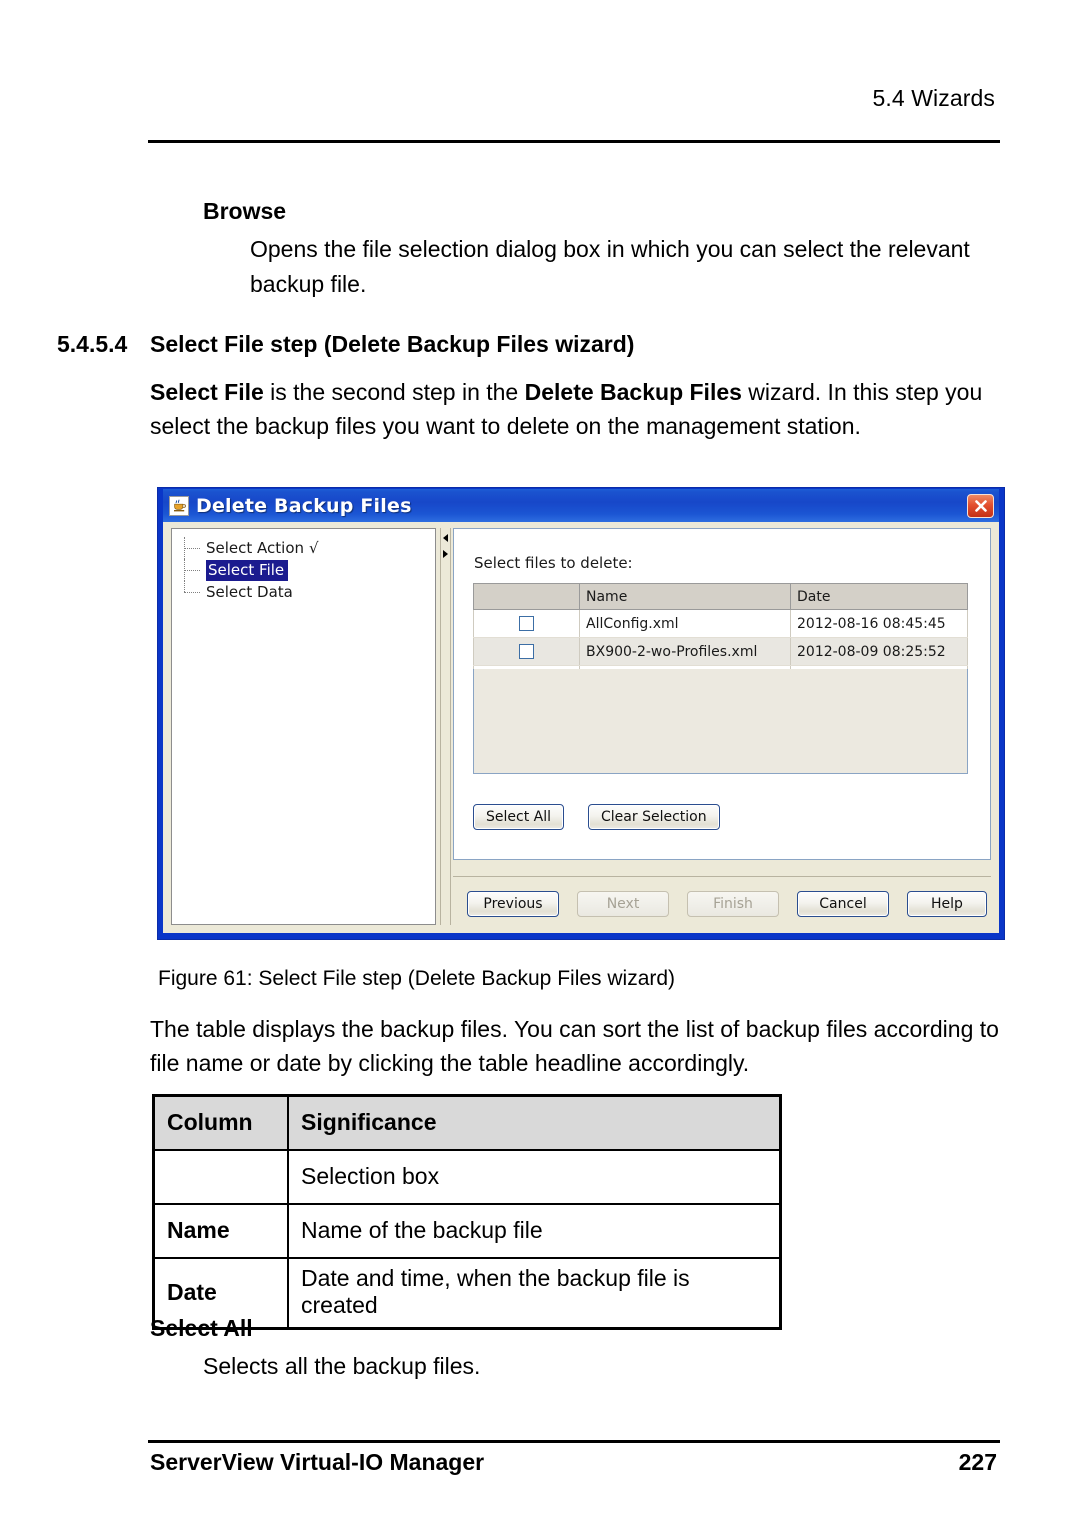 The image size is (1080, 1531). Describe the element at coordinates (526, 596) in the screenshot. I see `column-header-checkbox` at that location.